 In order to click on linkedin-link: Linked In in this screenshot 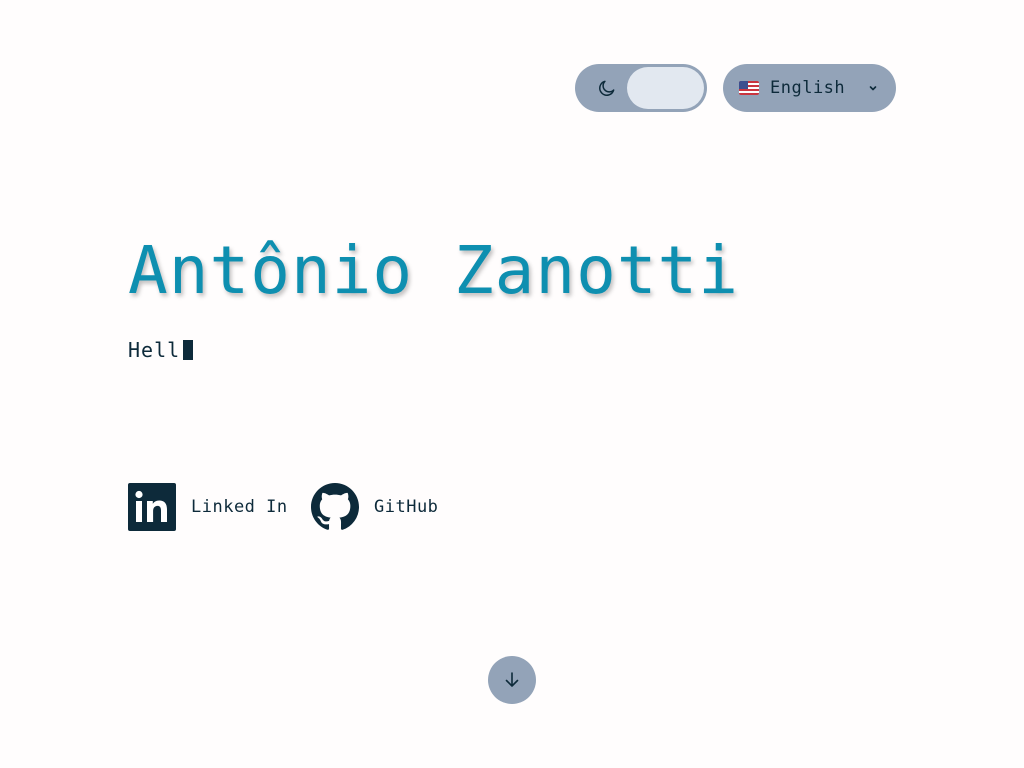, I will do `click(208, 507)`.